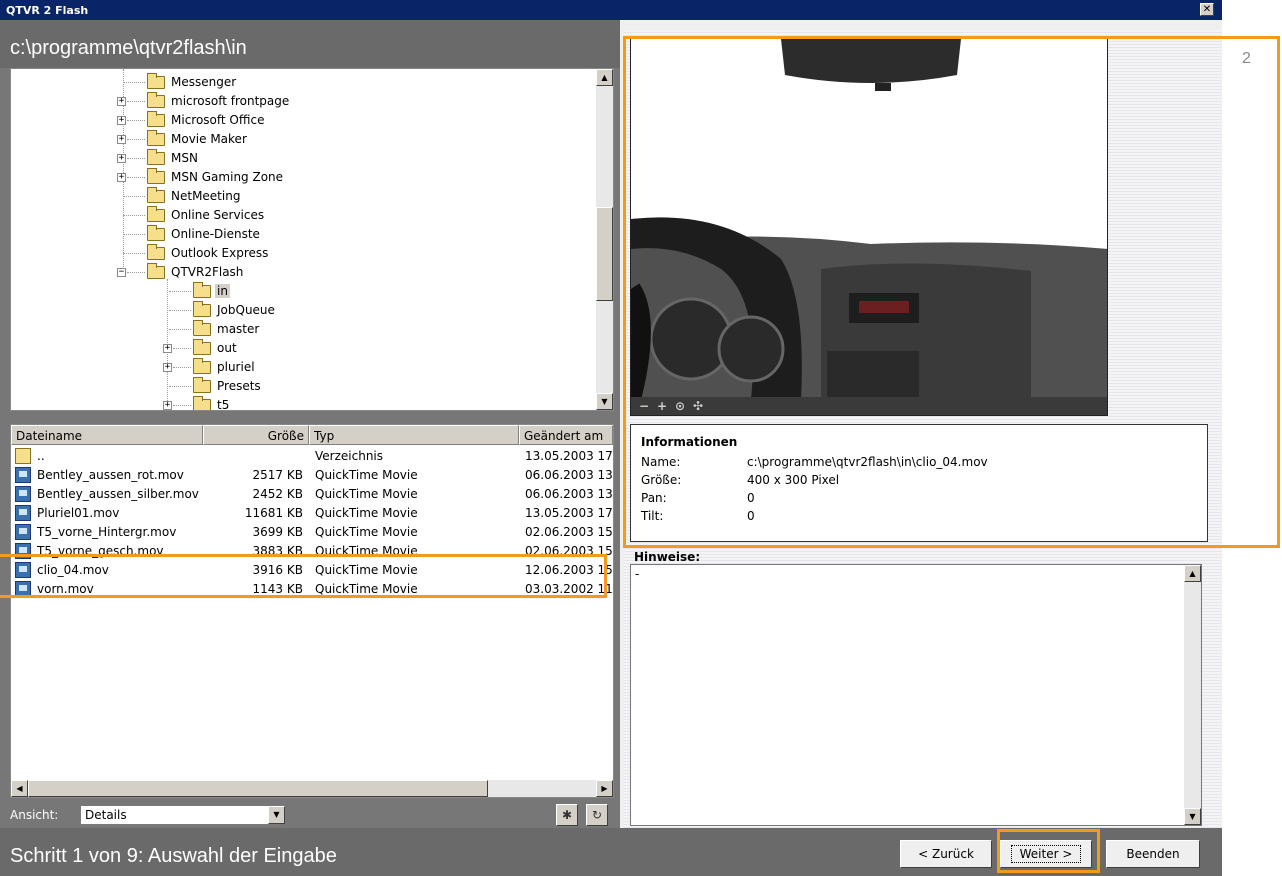 The image size is (1282, 876). What do you see at coordinates (946, 854) in the screenshot?
I see `back-button: < Zurück` at bounding box center [946, 854].